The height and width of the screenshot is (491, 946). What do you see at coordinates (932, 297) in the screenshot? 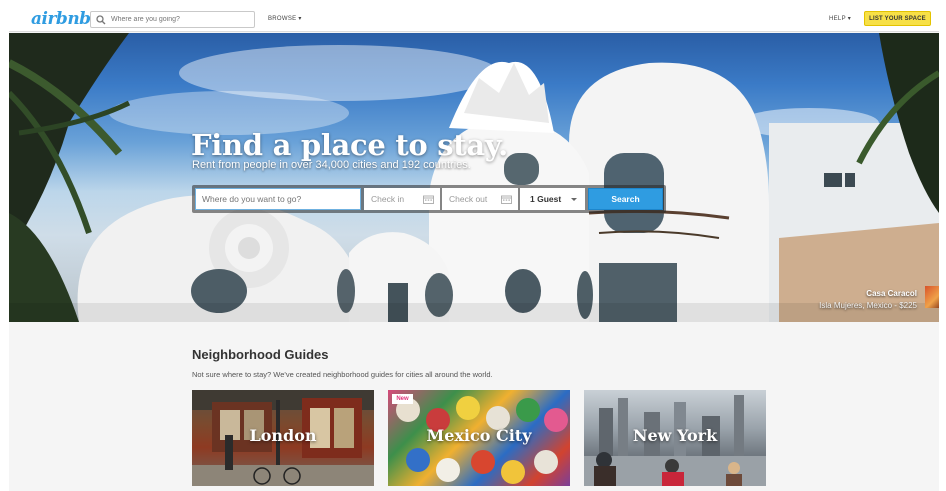
I see `host-avatar` at bounding box center [932, 297].